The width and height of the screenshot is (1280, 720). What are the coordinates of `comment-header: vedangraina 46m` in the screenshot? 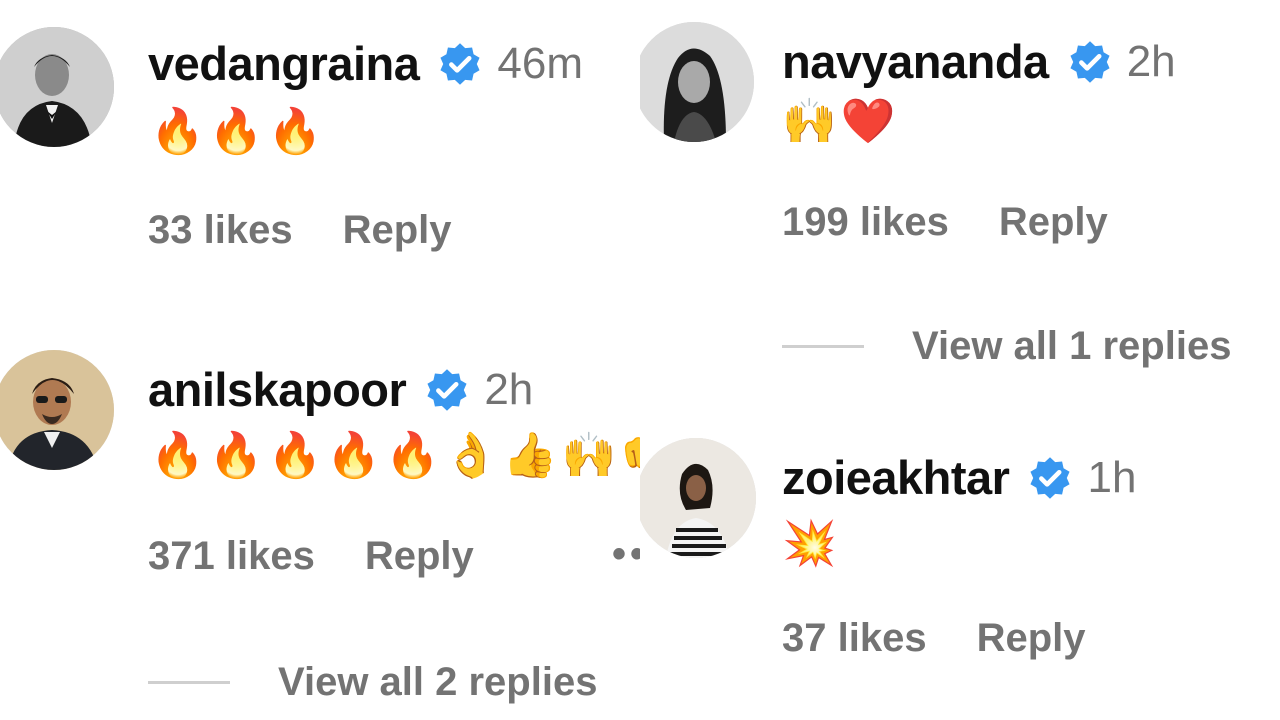 It's located at (365, 63).